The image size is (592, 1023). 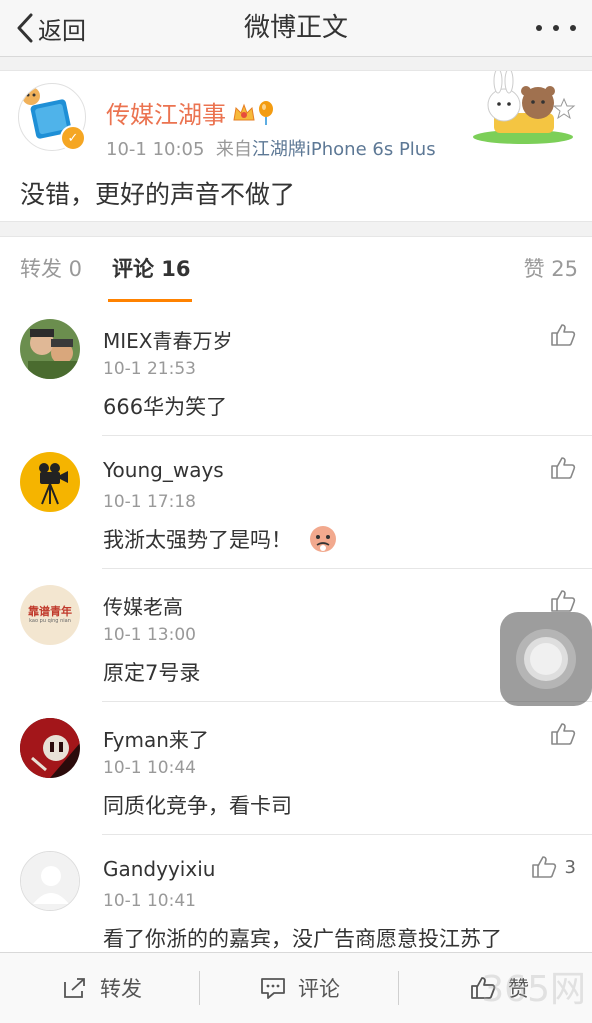 What do you see at coordinates (52, 117) in the screenshot?
I see `author-avatar: ✓` at bounding box center [52, 117].